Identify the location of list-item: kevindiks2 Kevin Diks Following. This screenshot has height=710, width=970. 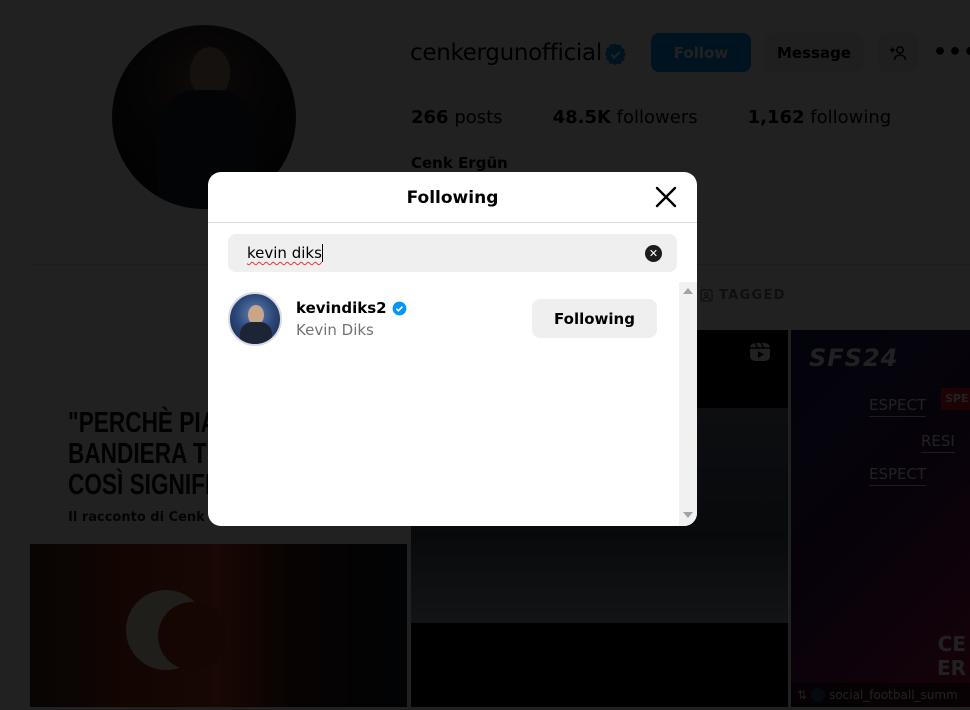
(443, 319).